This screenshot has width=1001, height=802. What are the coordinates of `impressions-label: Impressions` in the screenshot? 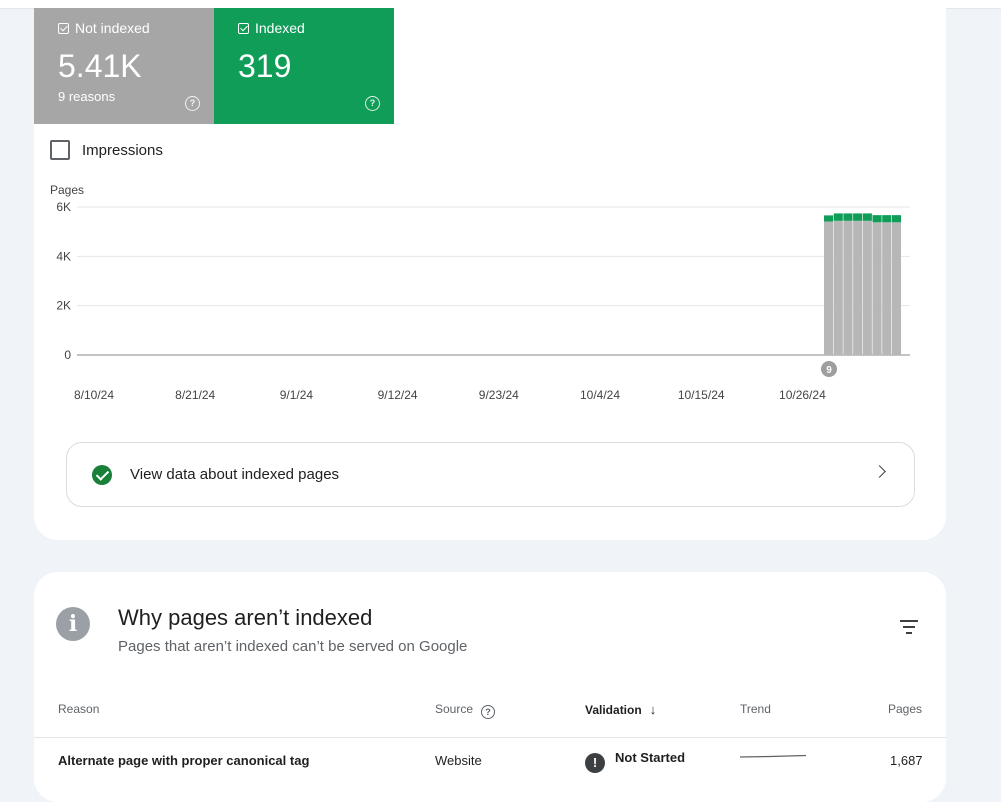 It's located at (122, 150).